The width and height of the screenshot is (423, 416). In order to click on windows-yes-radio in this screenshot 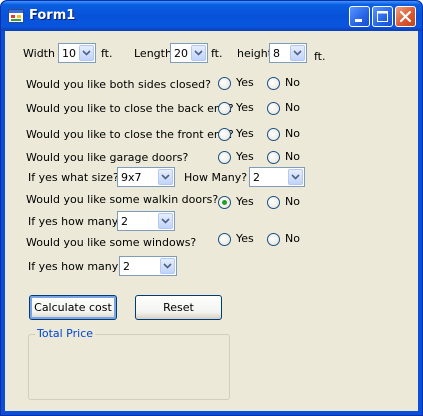, I will do `click(224, 239)`.